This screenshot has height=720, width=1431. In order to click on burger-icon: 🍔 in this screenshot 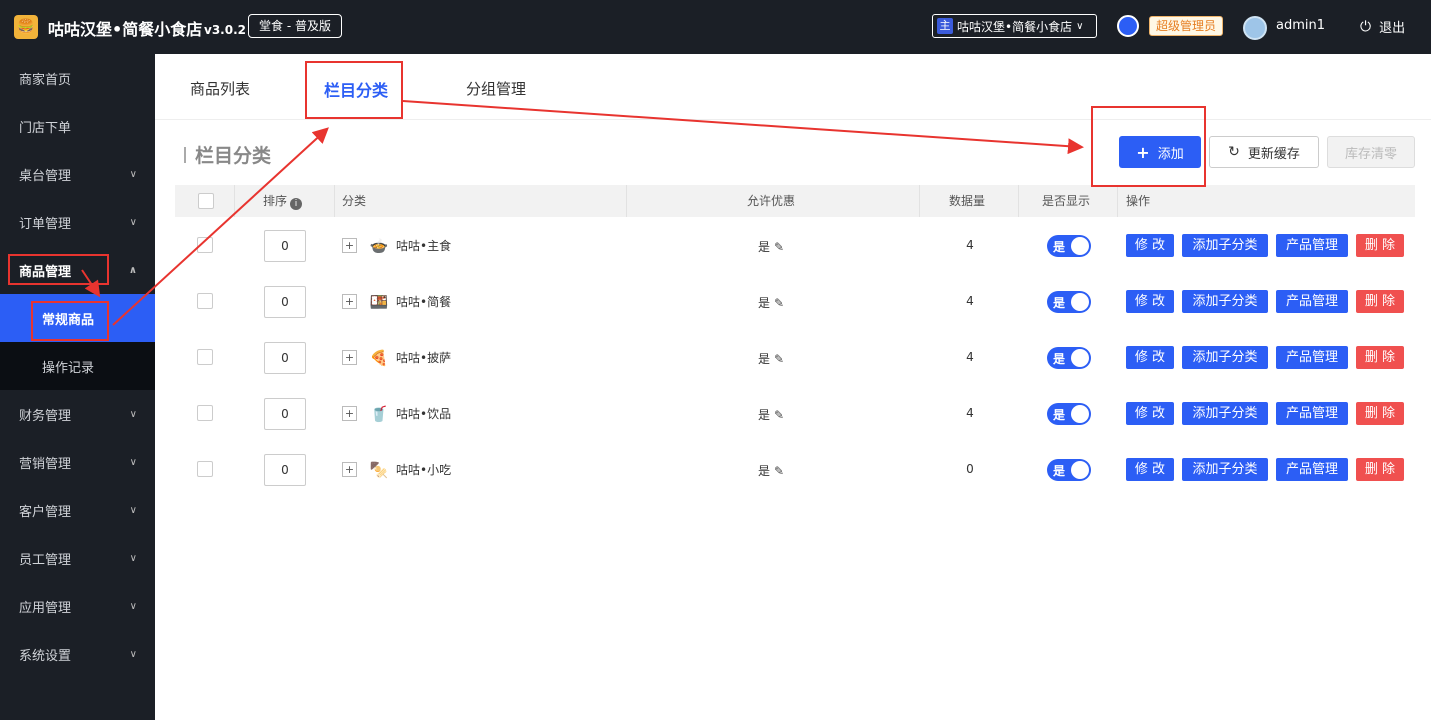, I will do `click(26, 27)`.